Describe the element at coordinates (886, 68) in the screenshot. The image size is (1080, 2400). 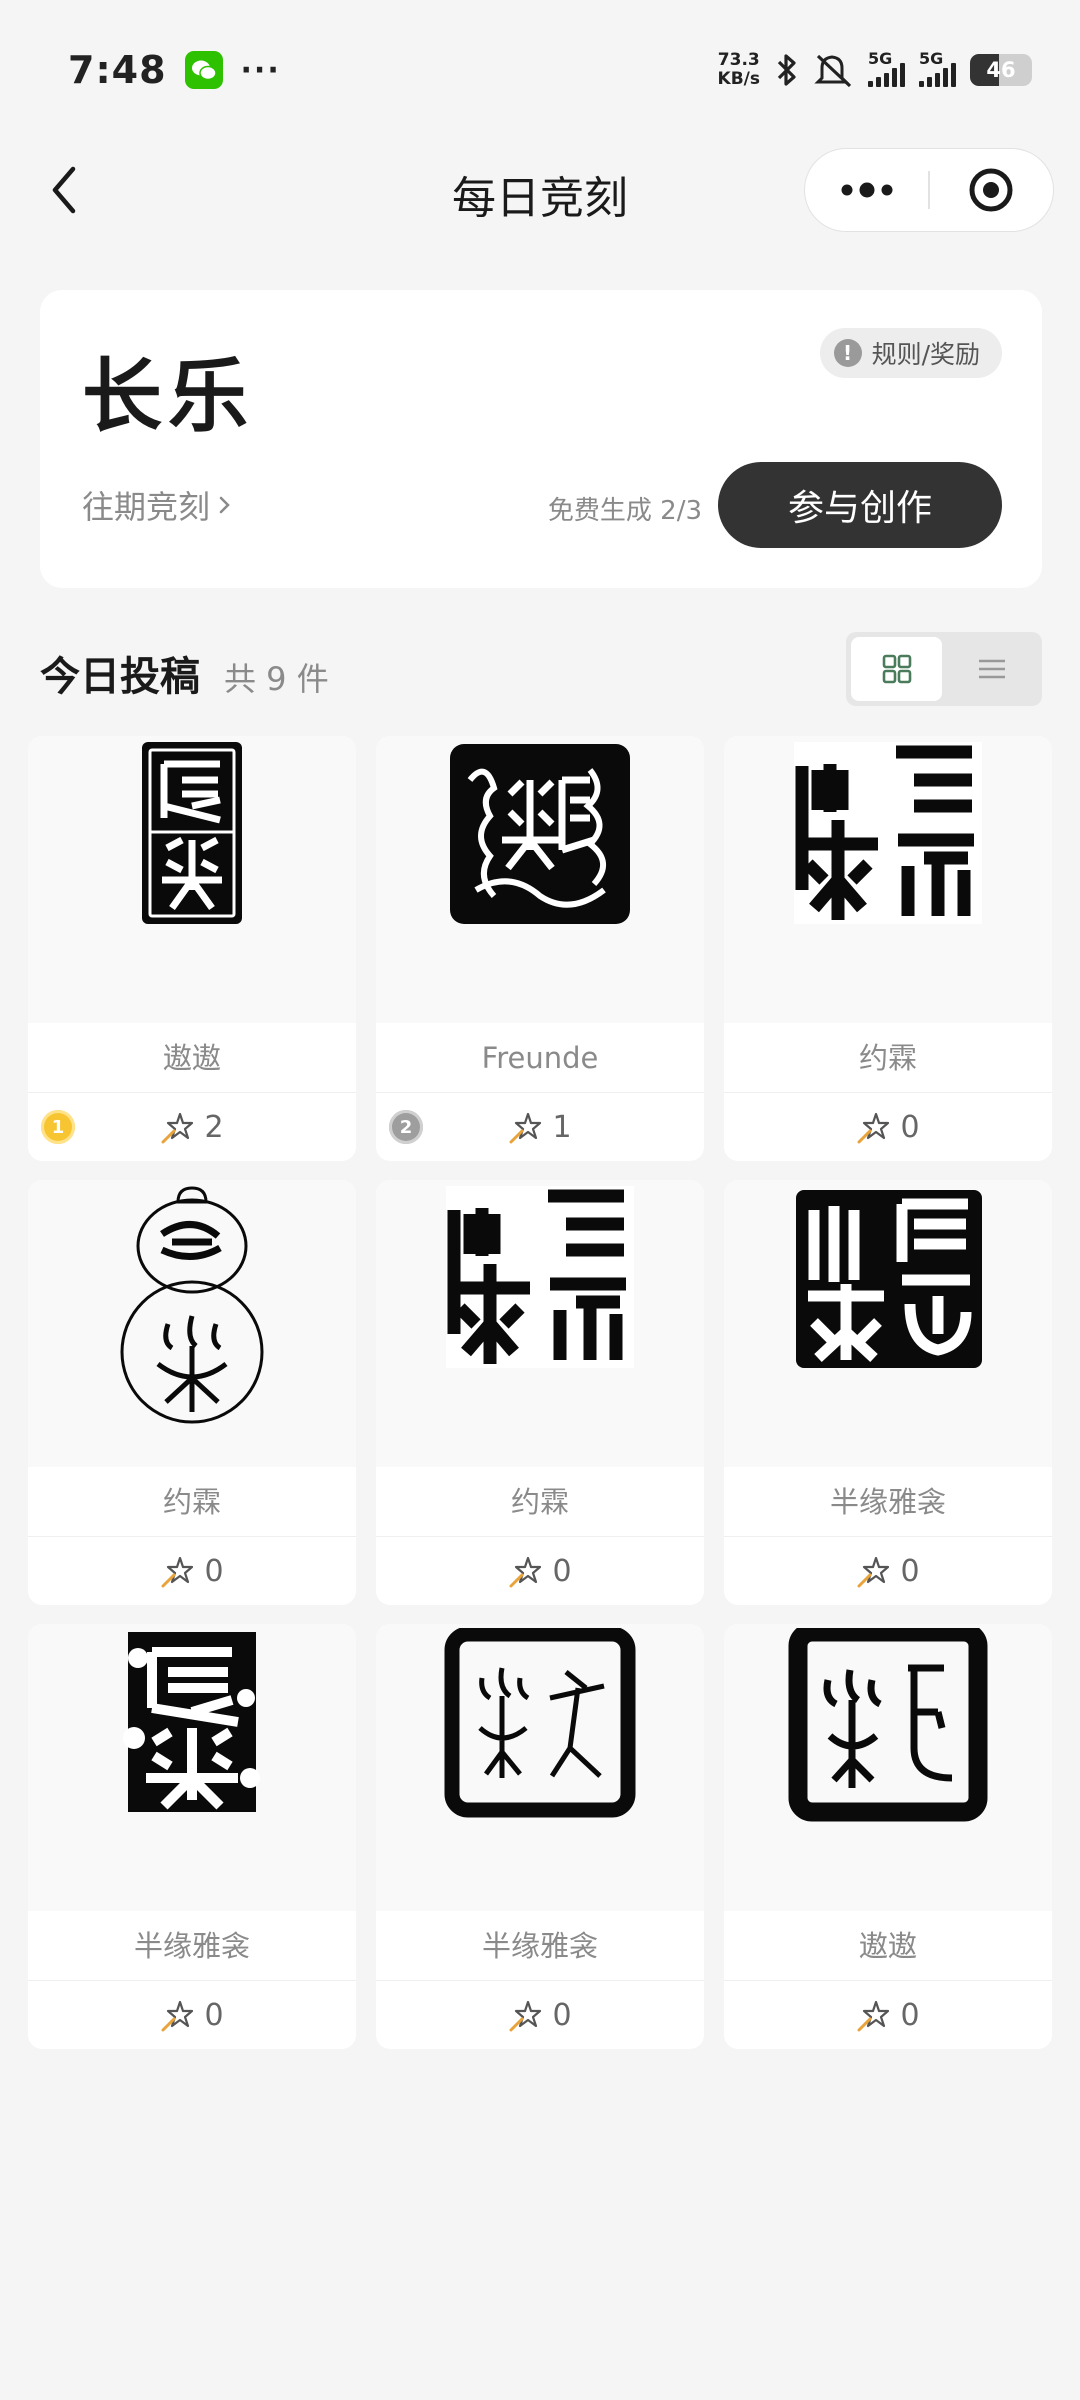
I see `signal-icon-sim1: 5G` at that location.